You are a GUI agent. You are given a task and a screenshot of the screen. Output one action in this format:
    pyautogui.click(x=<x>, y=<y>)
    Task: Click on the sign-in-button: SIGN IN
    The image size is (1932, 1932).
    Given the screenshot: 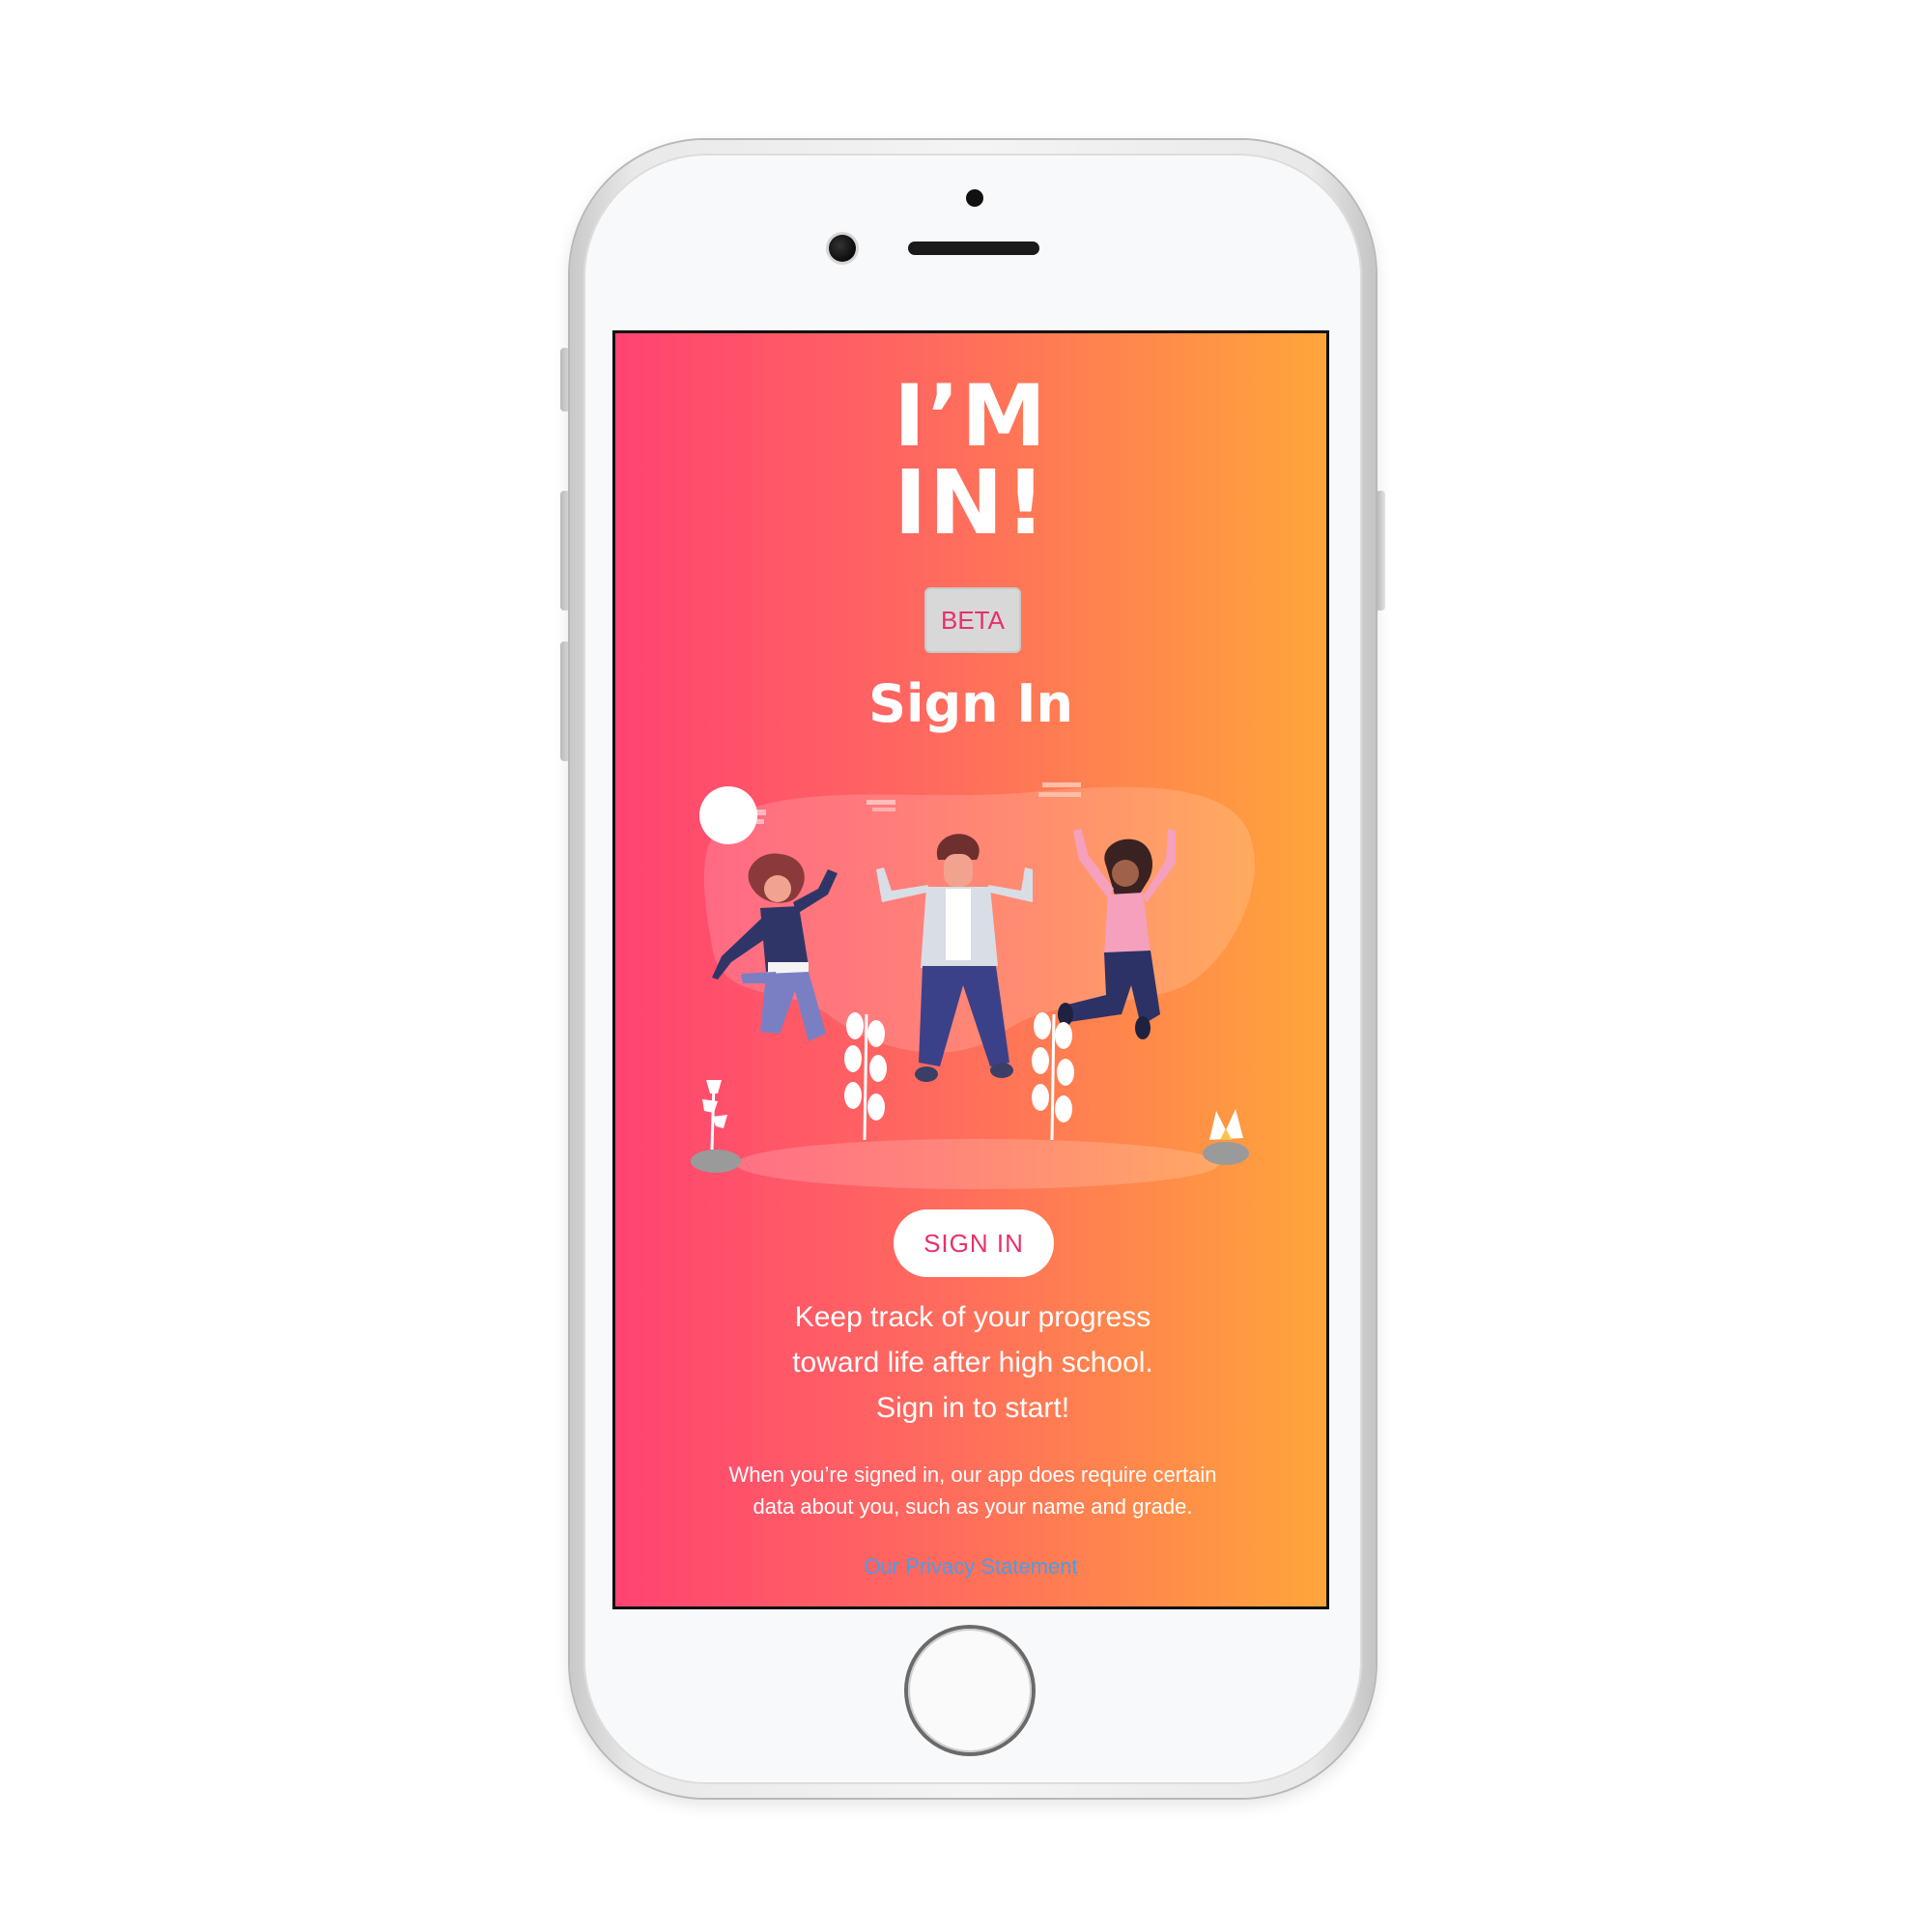 What is the action you would take?
    pyautogui.click(x=974, y=1243)
    